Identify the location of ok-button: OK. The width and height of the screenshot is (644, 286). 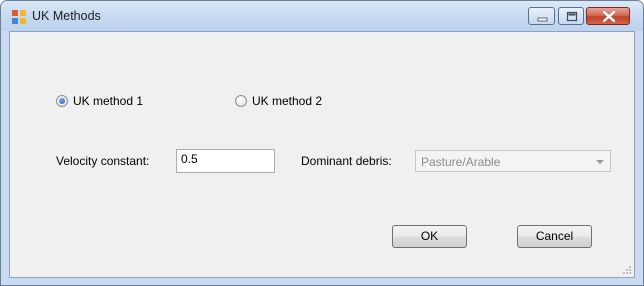
(429, 236).